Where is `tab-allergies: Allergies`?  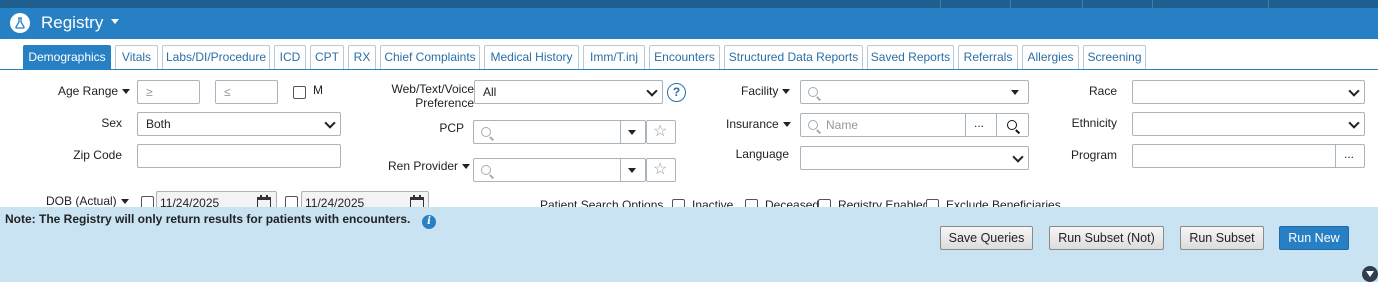
tab-allergies: Allergies is located at coordinates (1050, 57).